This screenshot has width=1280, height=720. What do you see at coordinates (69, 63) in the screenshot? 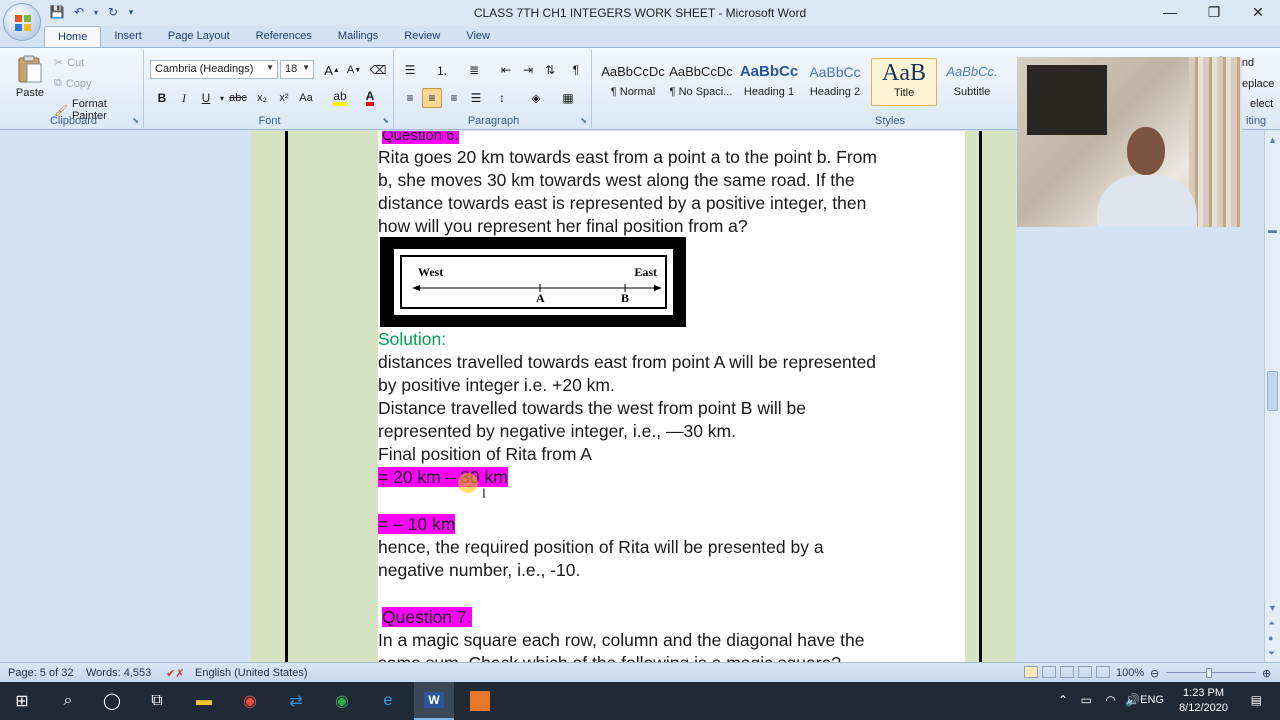
I see `cut-button: ✂ Cut` at bounding box center [69, 63].